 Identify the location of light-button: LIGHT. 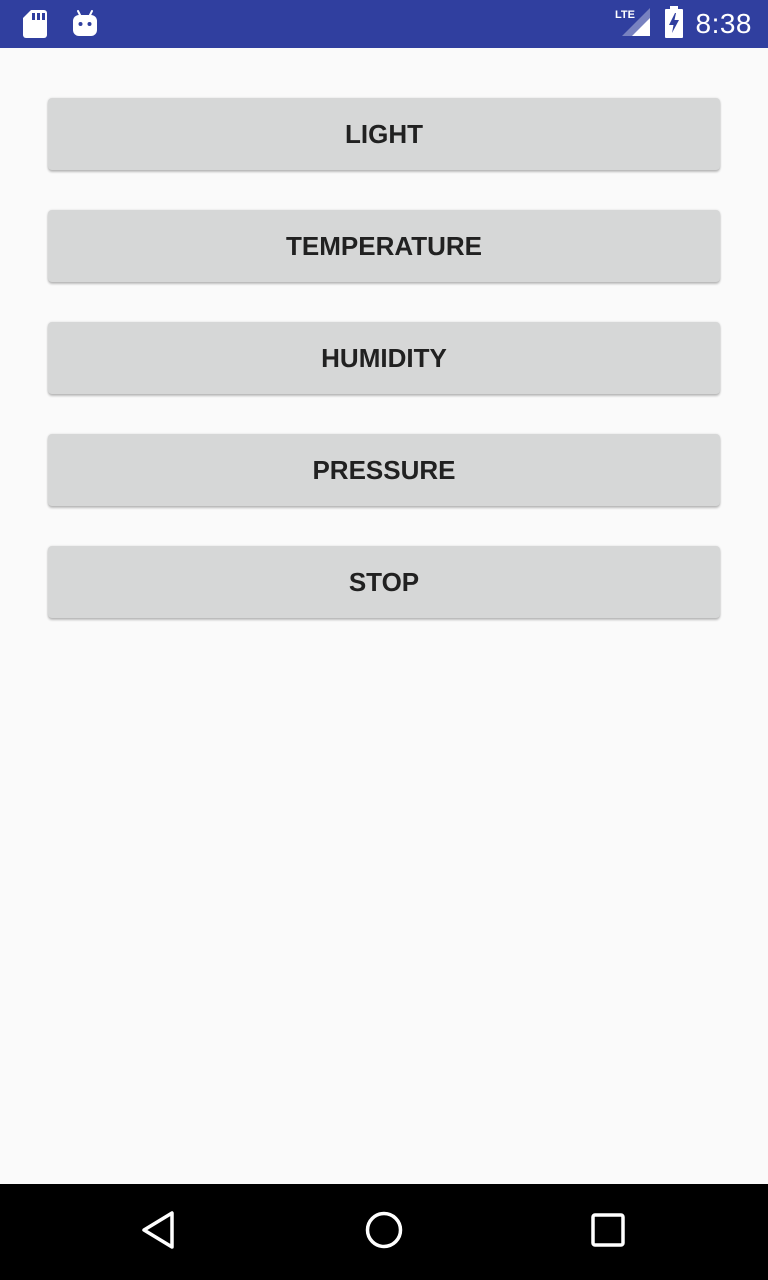
(384, 134).